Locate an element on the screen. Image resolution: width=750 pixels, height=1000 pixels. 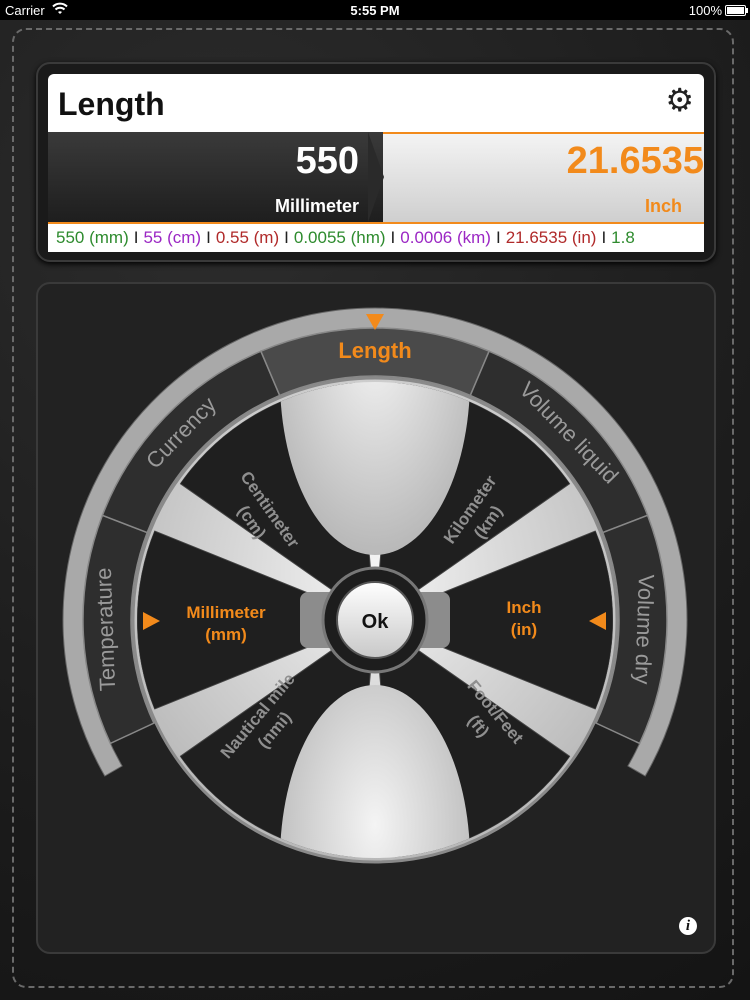
unit-label-line: (in) is located at coordinates (524, 629).